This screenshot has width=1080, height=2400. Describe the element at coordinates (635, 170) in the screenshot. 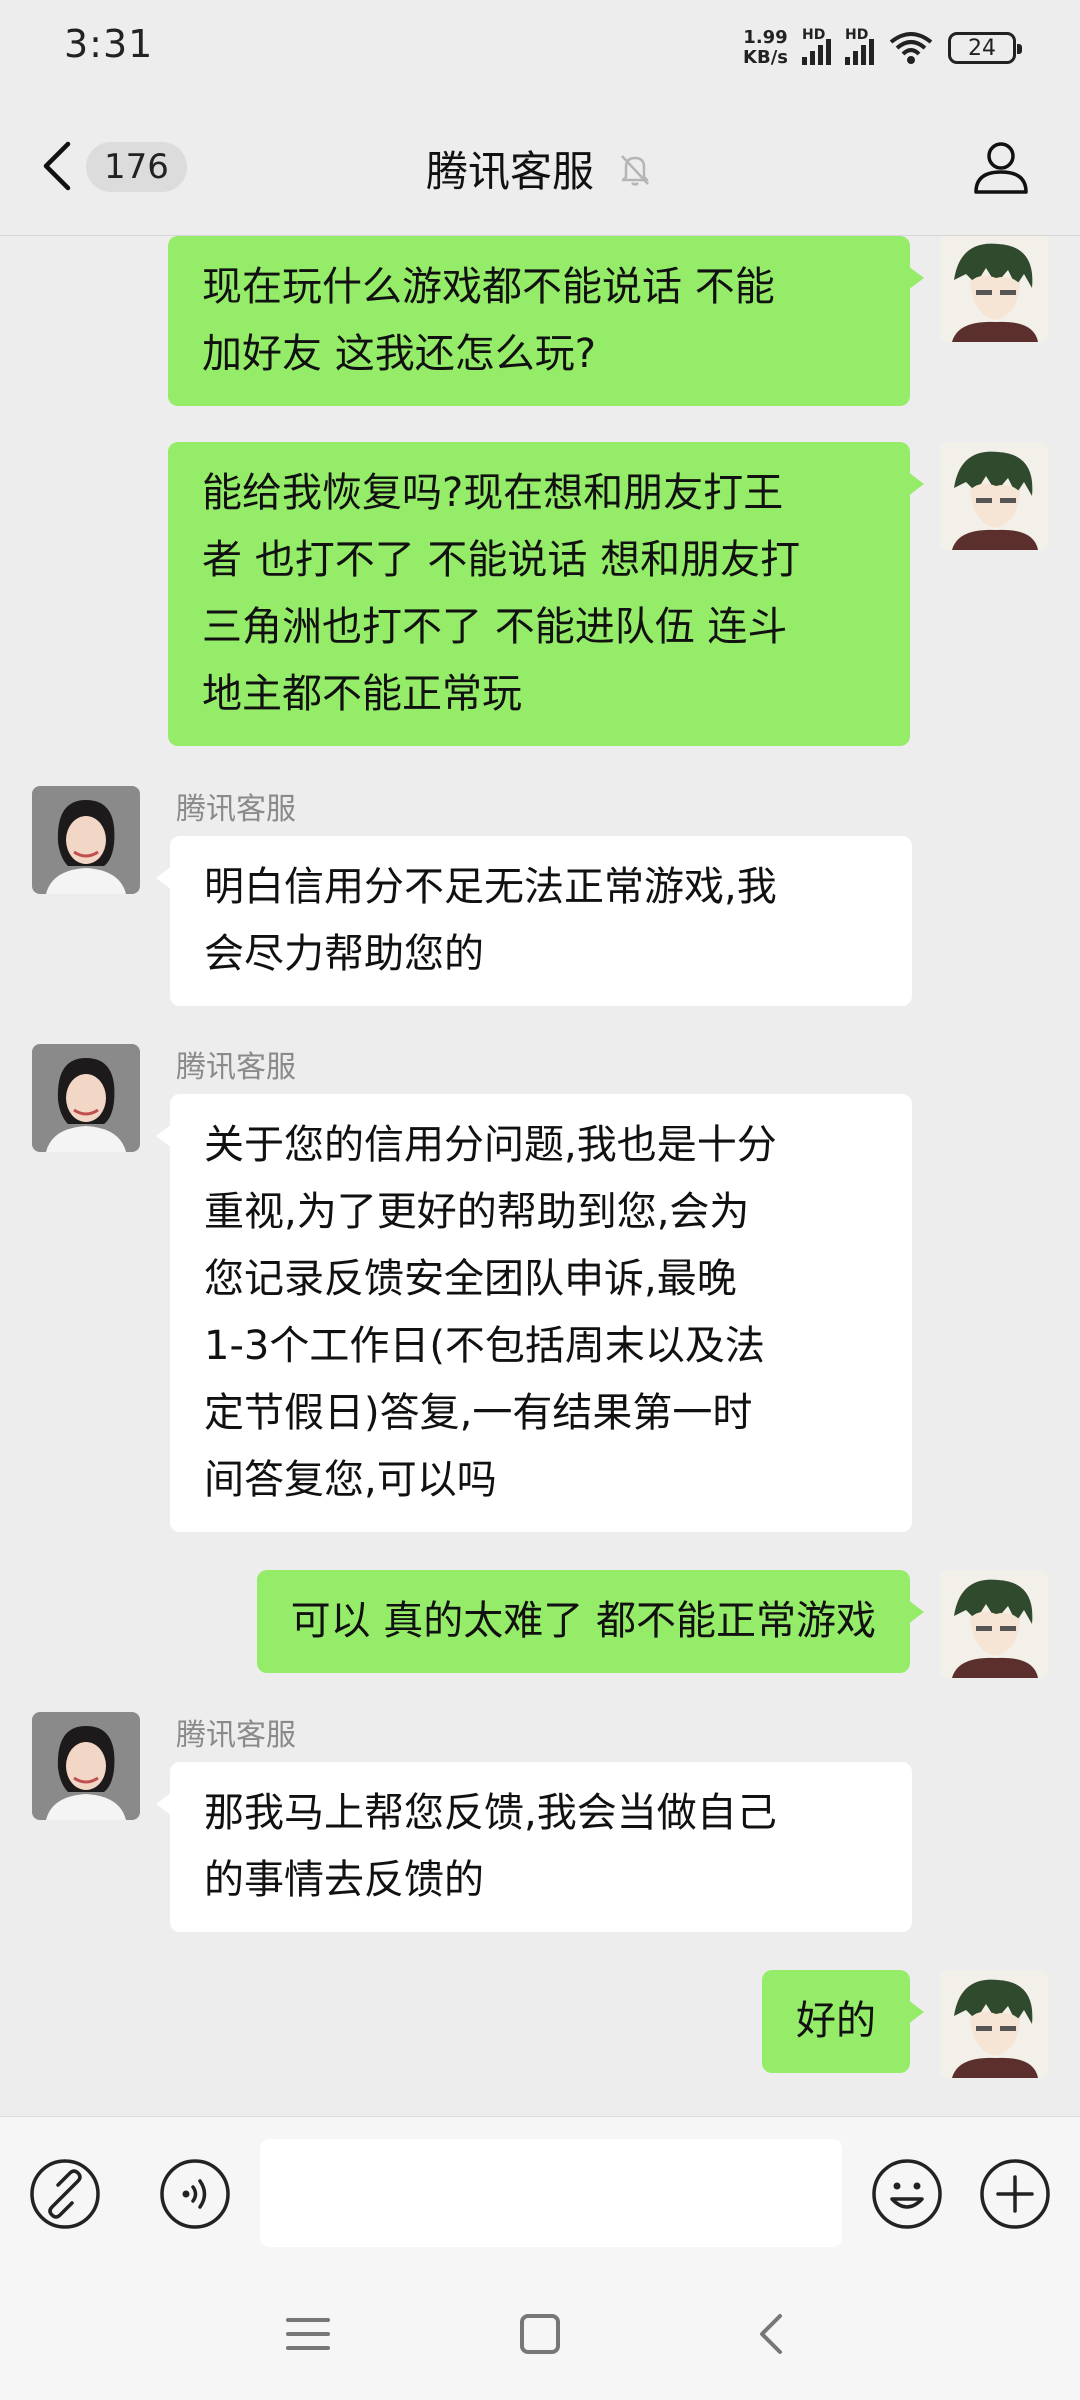

I see `bell-off-icon` at that location.